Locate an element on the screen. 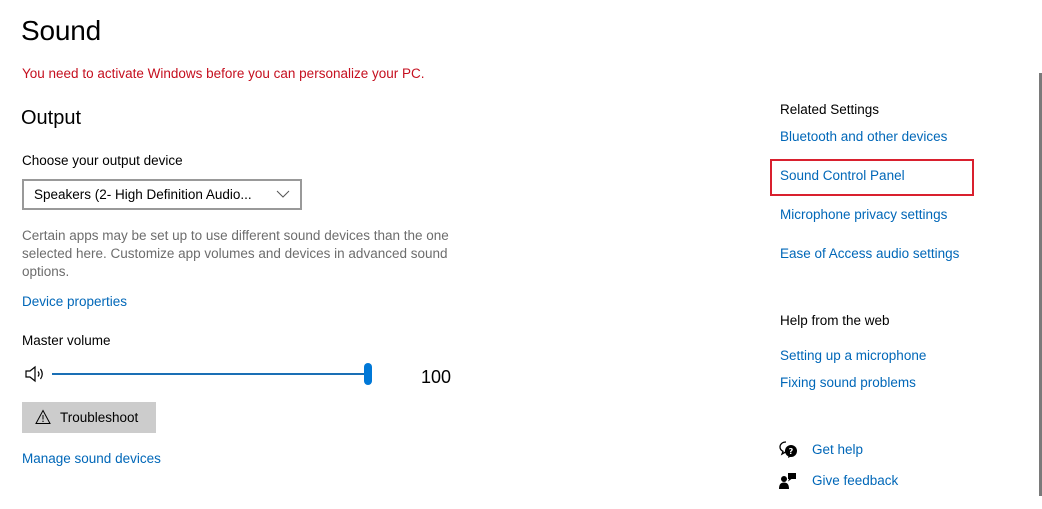  bluetooth-devices-link: Bluetooth and other devices is located at coordinates (863, 136).